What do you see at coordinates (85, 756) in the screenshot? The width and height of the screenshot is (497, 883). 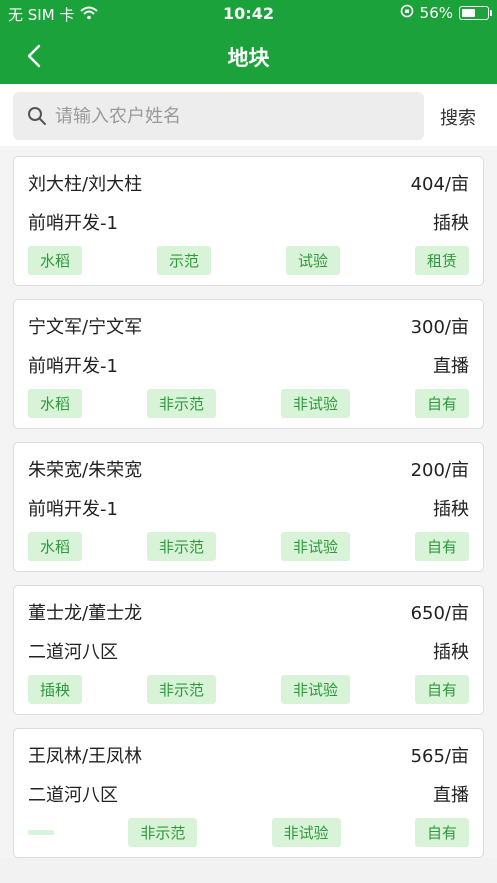 I see `farmer-name: 王凤林/王凤林` at bounding box center [85, 756].